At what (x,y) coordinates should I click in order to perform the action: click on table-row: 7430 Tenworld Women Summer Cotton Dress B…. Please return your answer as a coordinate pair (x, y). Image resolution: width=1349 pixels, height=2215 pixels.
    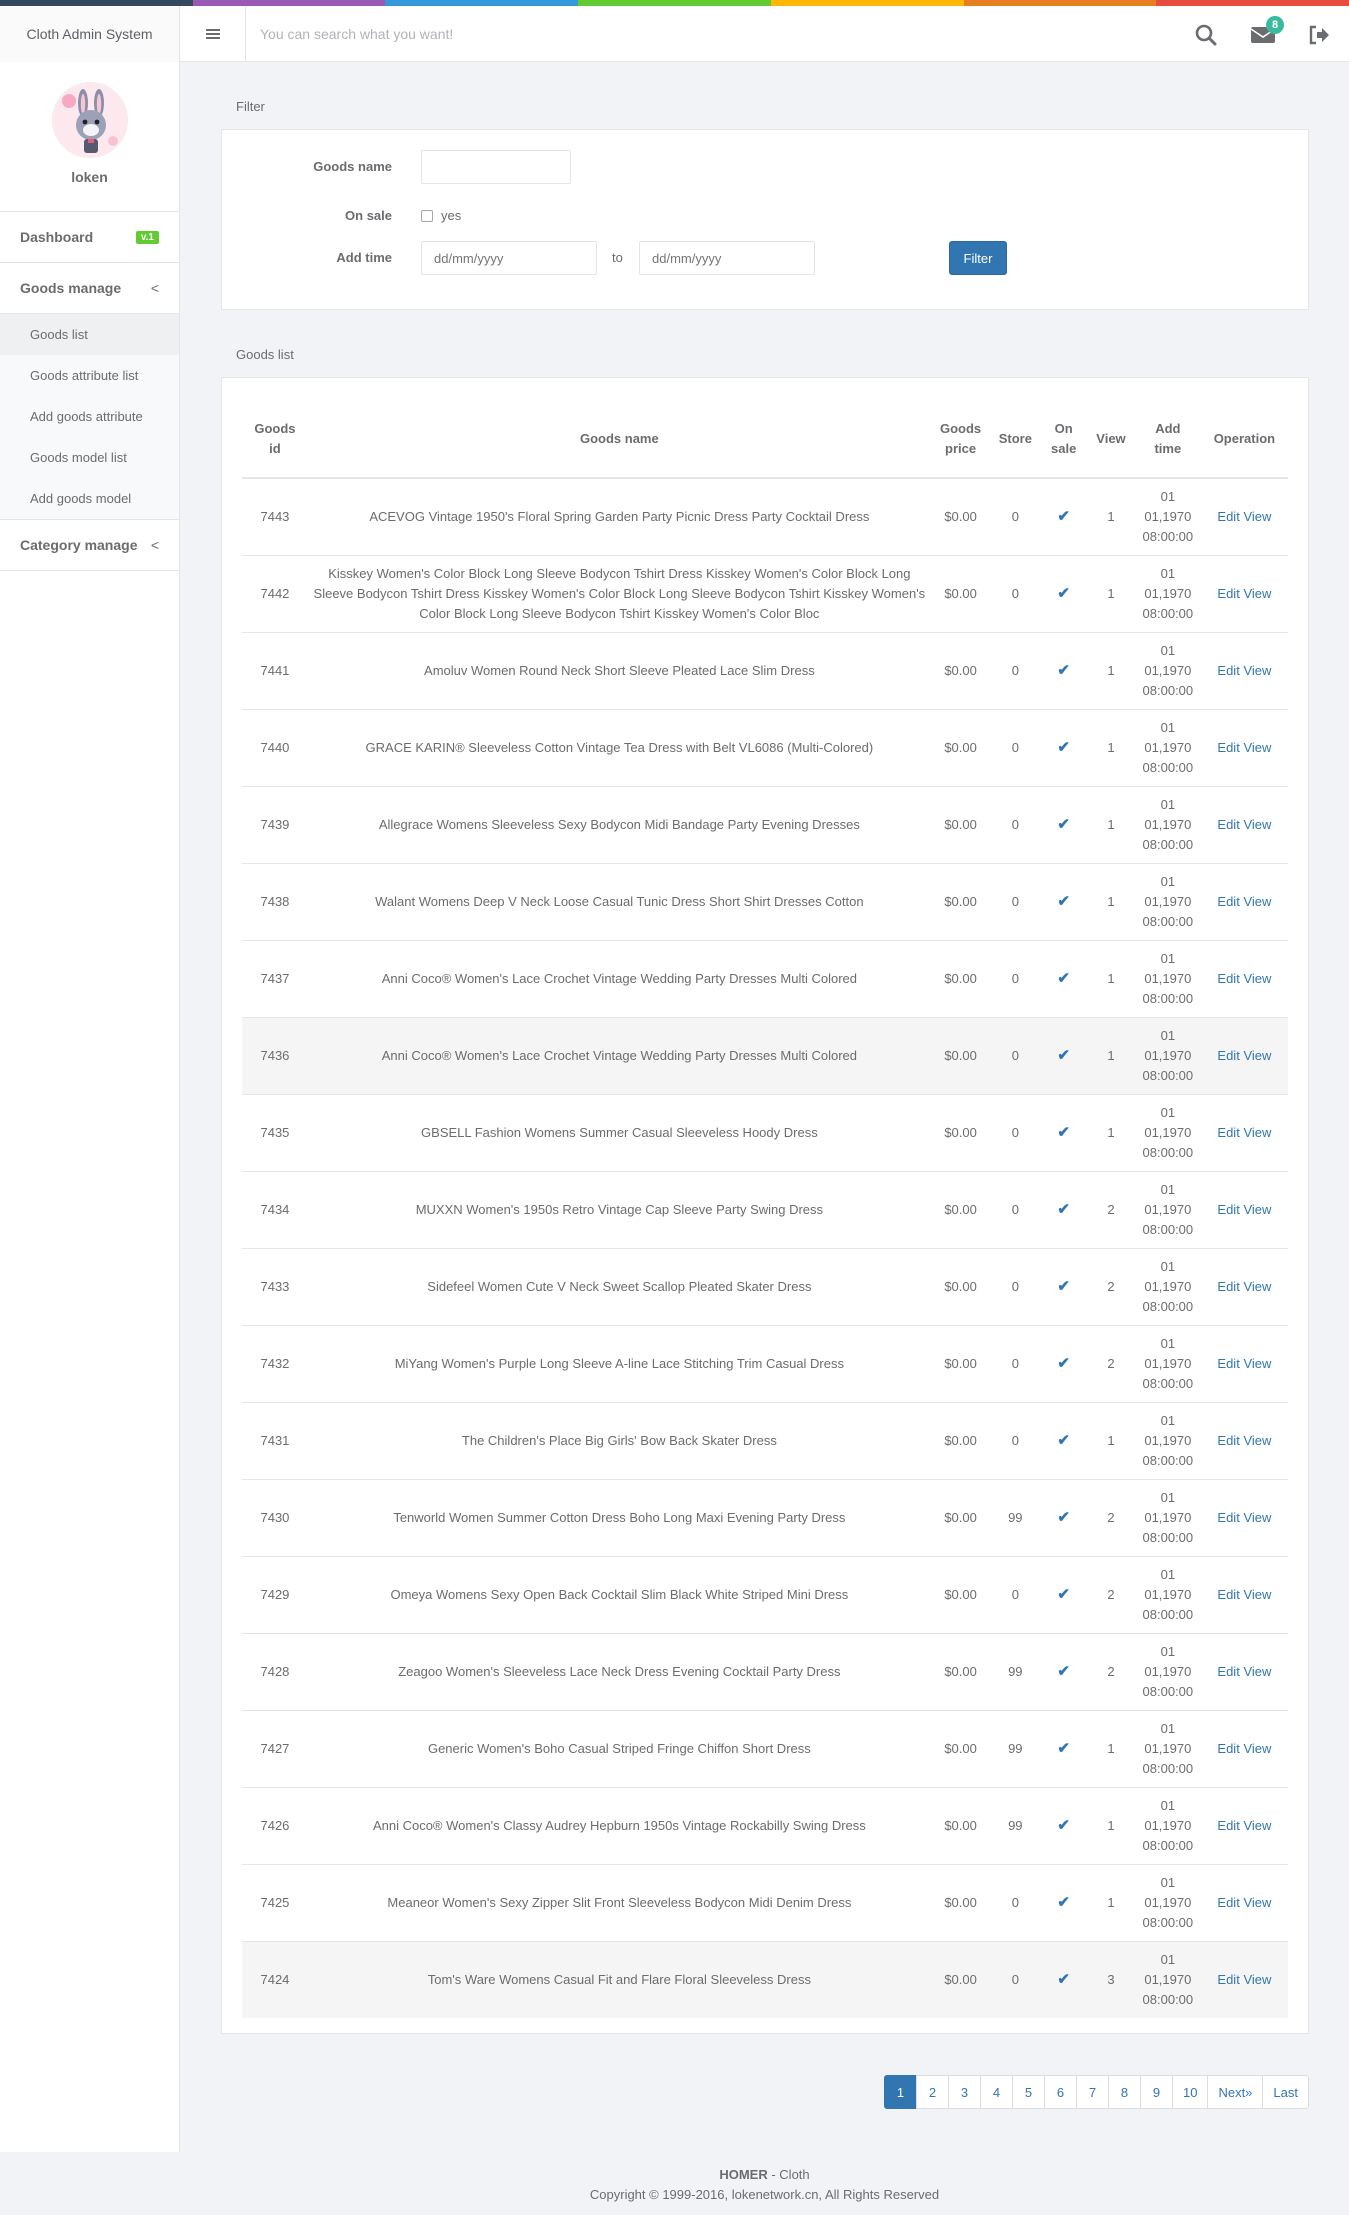
    Looking at the image, I should click on (765, 1517).